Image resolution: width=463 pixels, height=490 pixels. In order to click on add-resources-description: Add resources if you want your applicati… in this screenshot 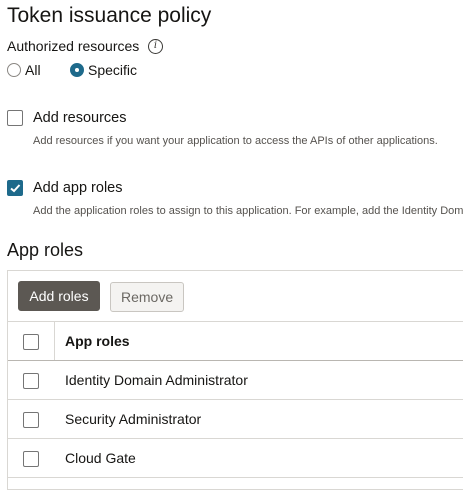, I will do `click(235, 141)`.